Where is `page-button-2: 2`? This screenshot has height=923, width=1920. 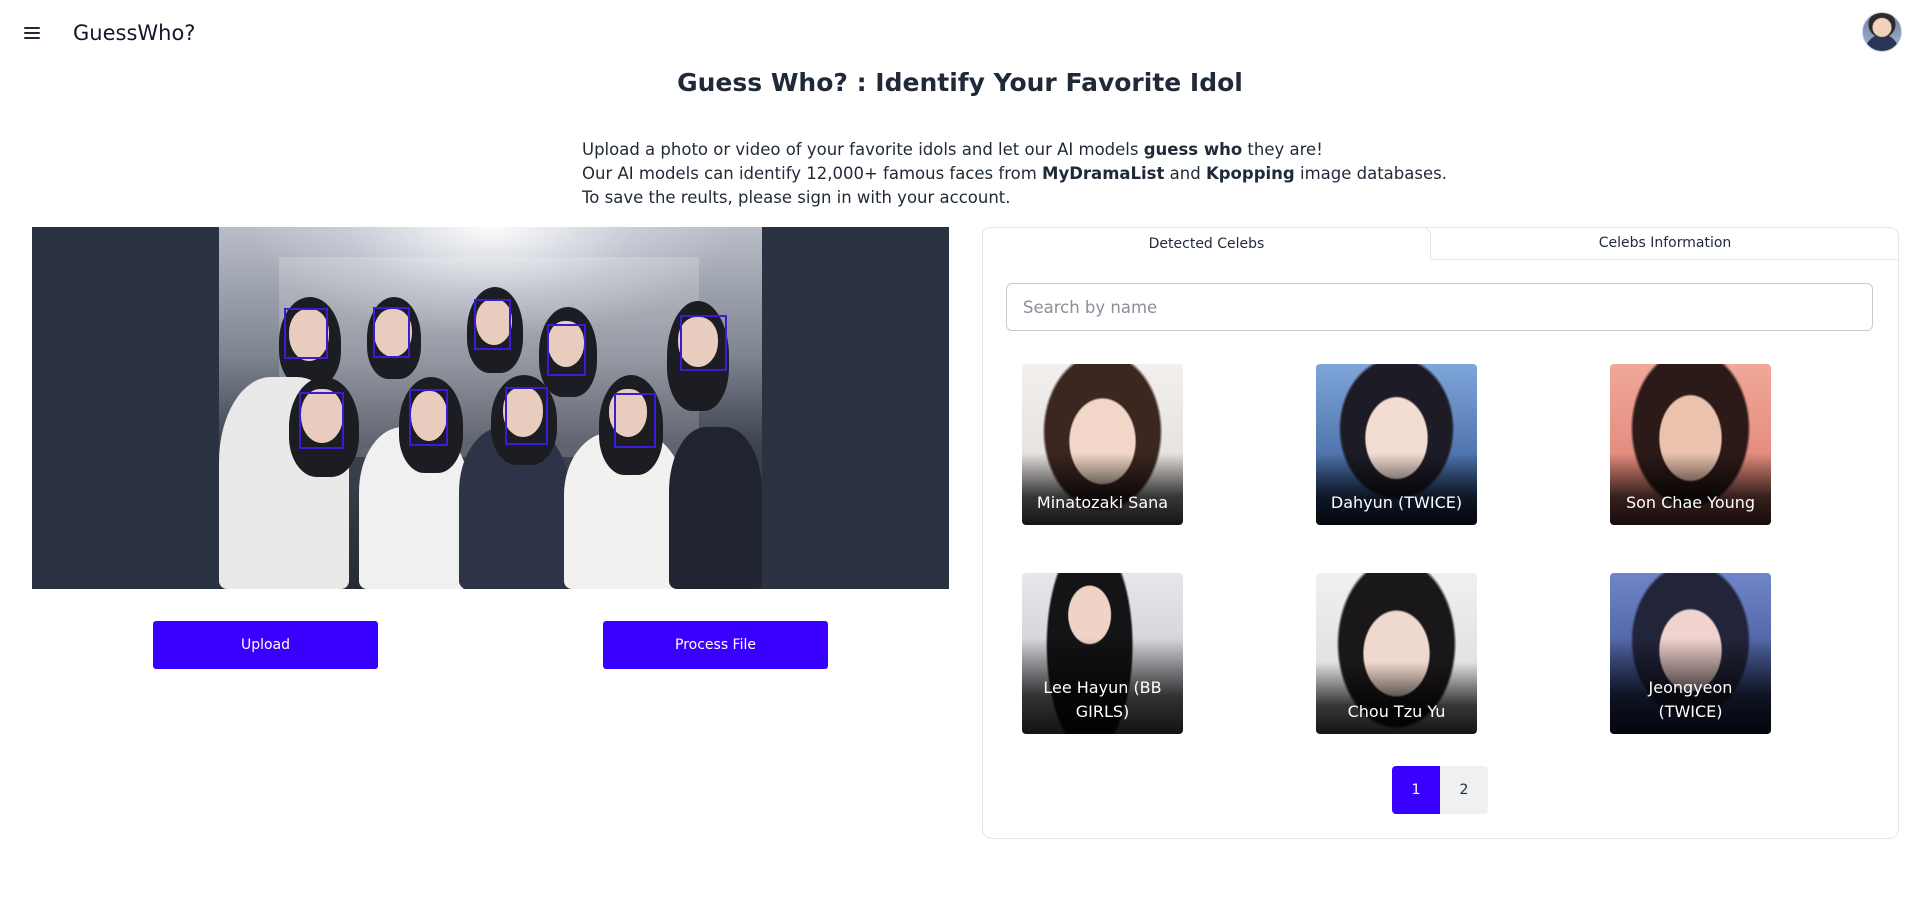
page-button-2: 2 is located at coordinates (1464, 790).